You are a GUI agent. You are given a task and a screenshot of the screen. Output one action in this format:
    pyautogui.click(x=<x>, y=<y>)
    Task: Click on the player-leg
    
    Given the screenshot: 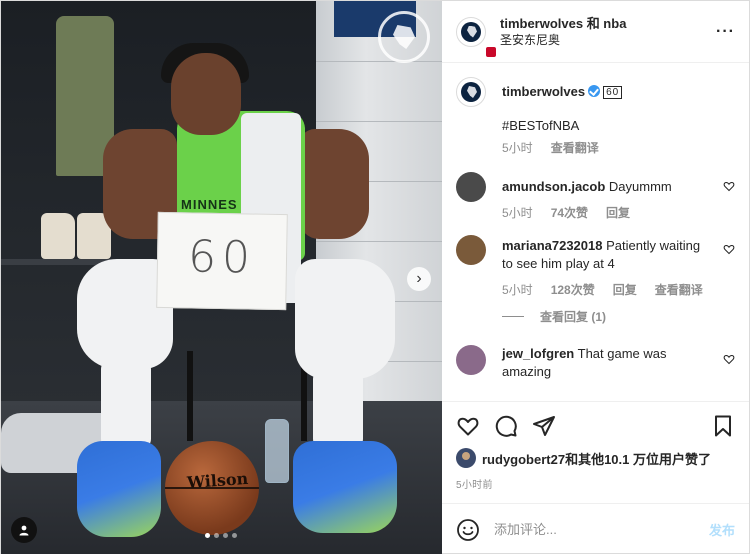 What is the action you would take?
    pyautogui.click(x=345, y=319)
    